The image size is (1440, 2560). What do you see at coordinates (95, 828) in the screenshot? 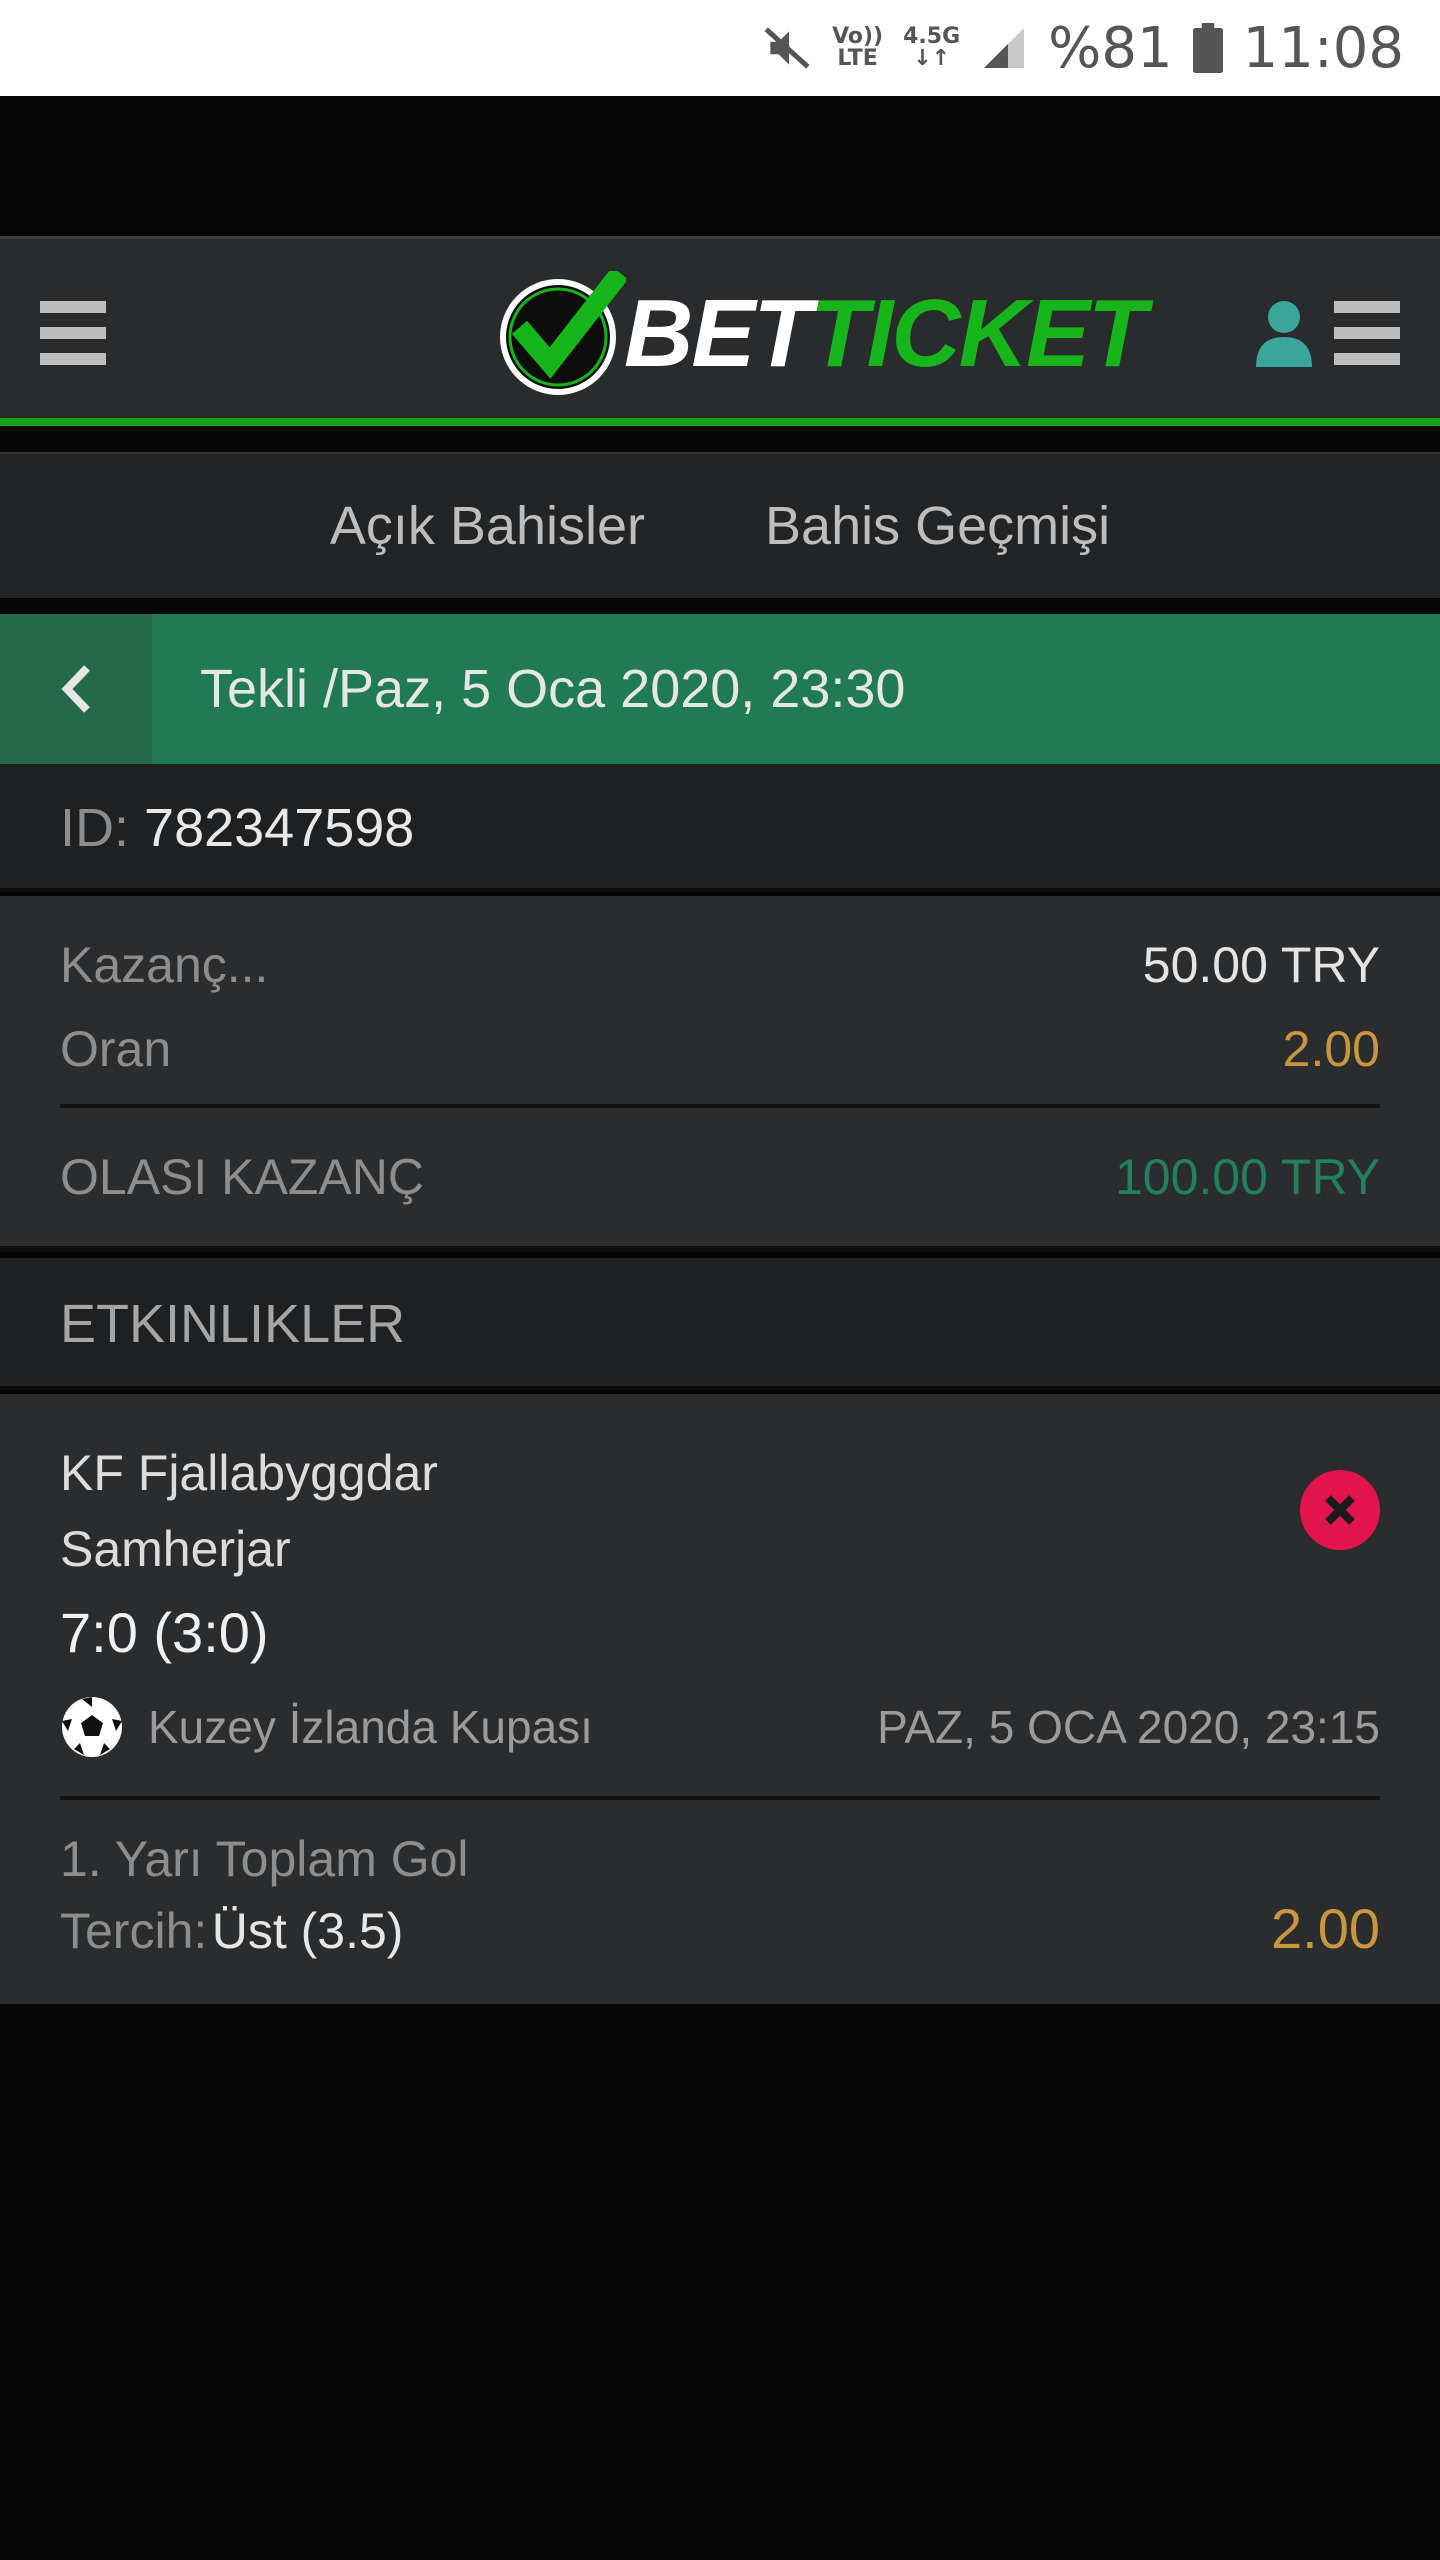
I see `bet-id-label: ID:` at bounding box center [95, 828].